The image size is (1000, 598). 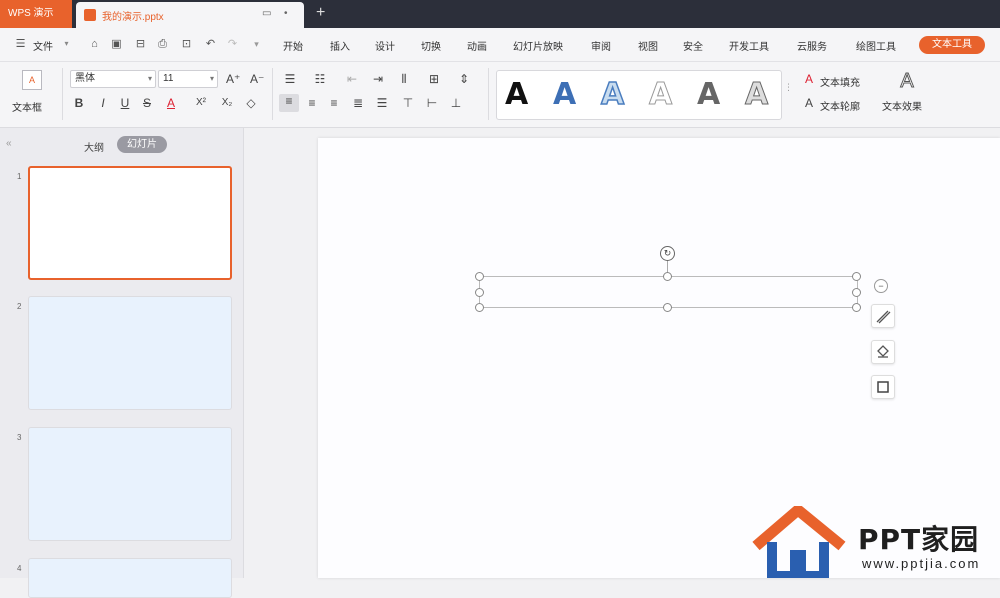 What do you see at coordinates (227, 103) in the screenshot?
I see `subscript-button: X₂` at bounding box center [227, 103].